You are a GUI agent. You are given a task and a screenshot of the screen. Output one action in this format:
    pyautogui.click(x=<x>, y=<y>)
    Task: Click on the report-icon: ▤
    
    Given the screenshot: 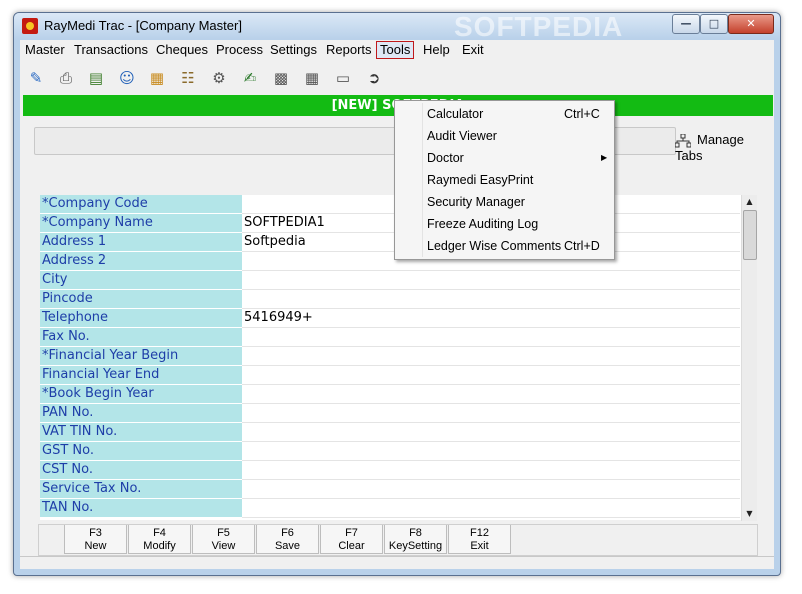 What is the action you would take?
    pyautogui.click(x=96, y=78)
    